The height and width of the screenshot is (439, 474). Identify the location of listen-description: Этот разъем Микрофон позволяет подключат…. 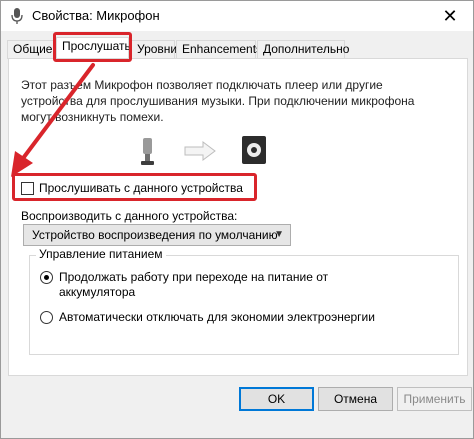
(218, 101).